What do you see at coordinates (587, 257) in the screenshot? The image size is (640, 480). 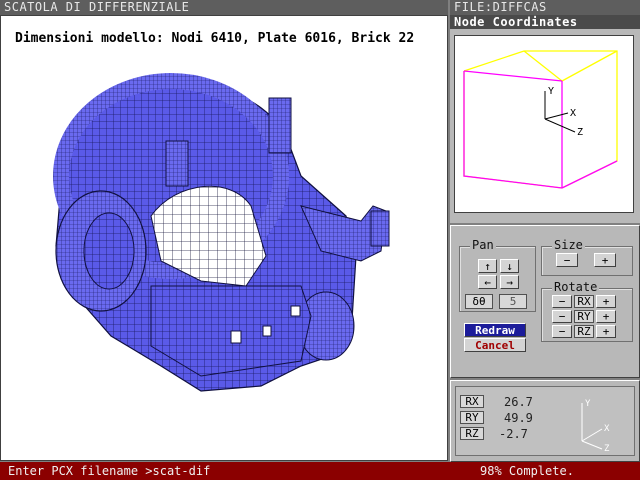 I see `size-group: Size − +` at bounding box center [587, 257].